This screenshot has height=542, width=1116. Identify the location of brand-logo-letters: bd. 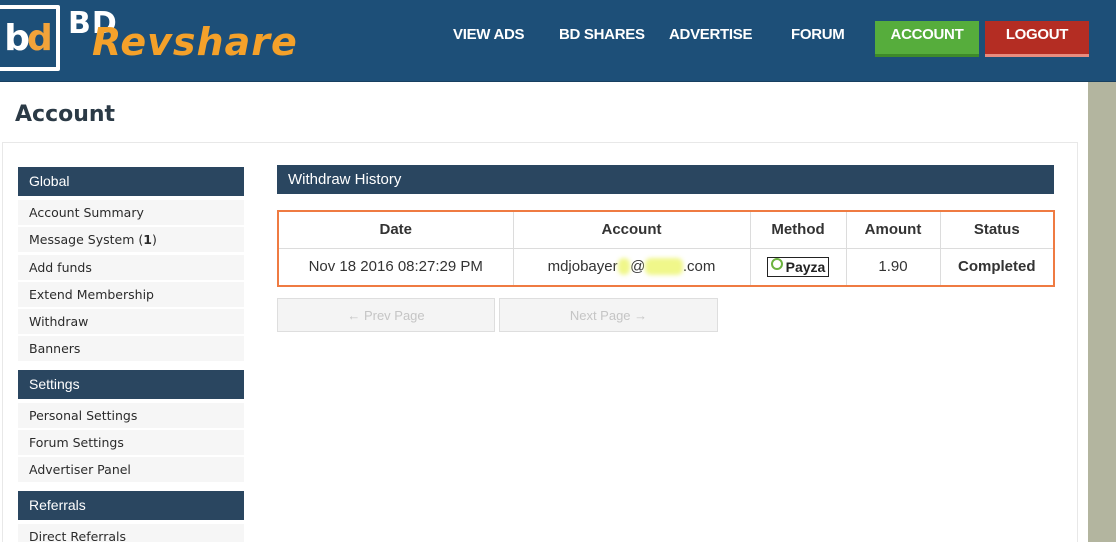
(28, 38).